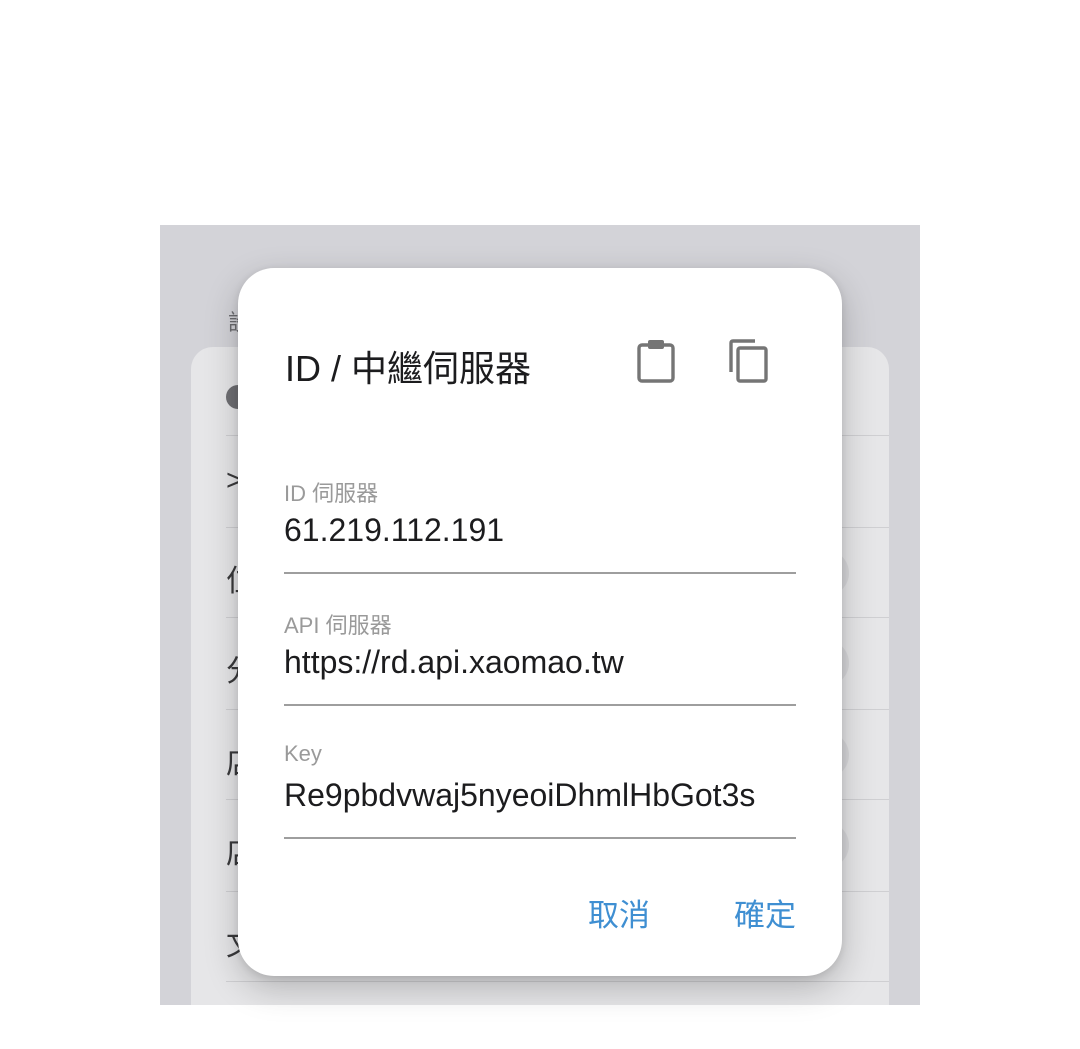  I want to click on clipboard-icon, so click(656, 361).